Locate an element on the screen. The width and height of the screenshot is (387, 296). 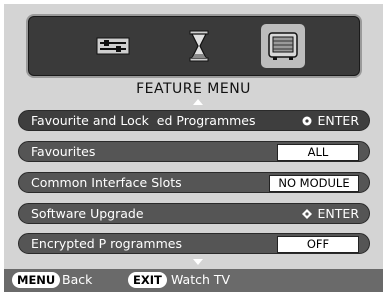
favourites-value: ALL is located at coordinates (318, 152).